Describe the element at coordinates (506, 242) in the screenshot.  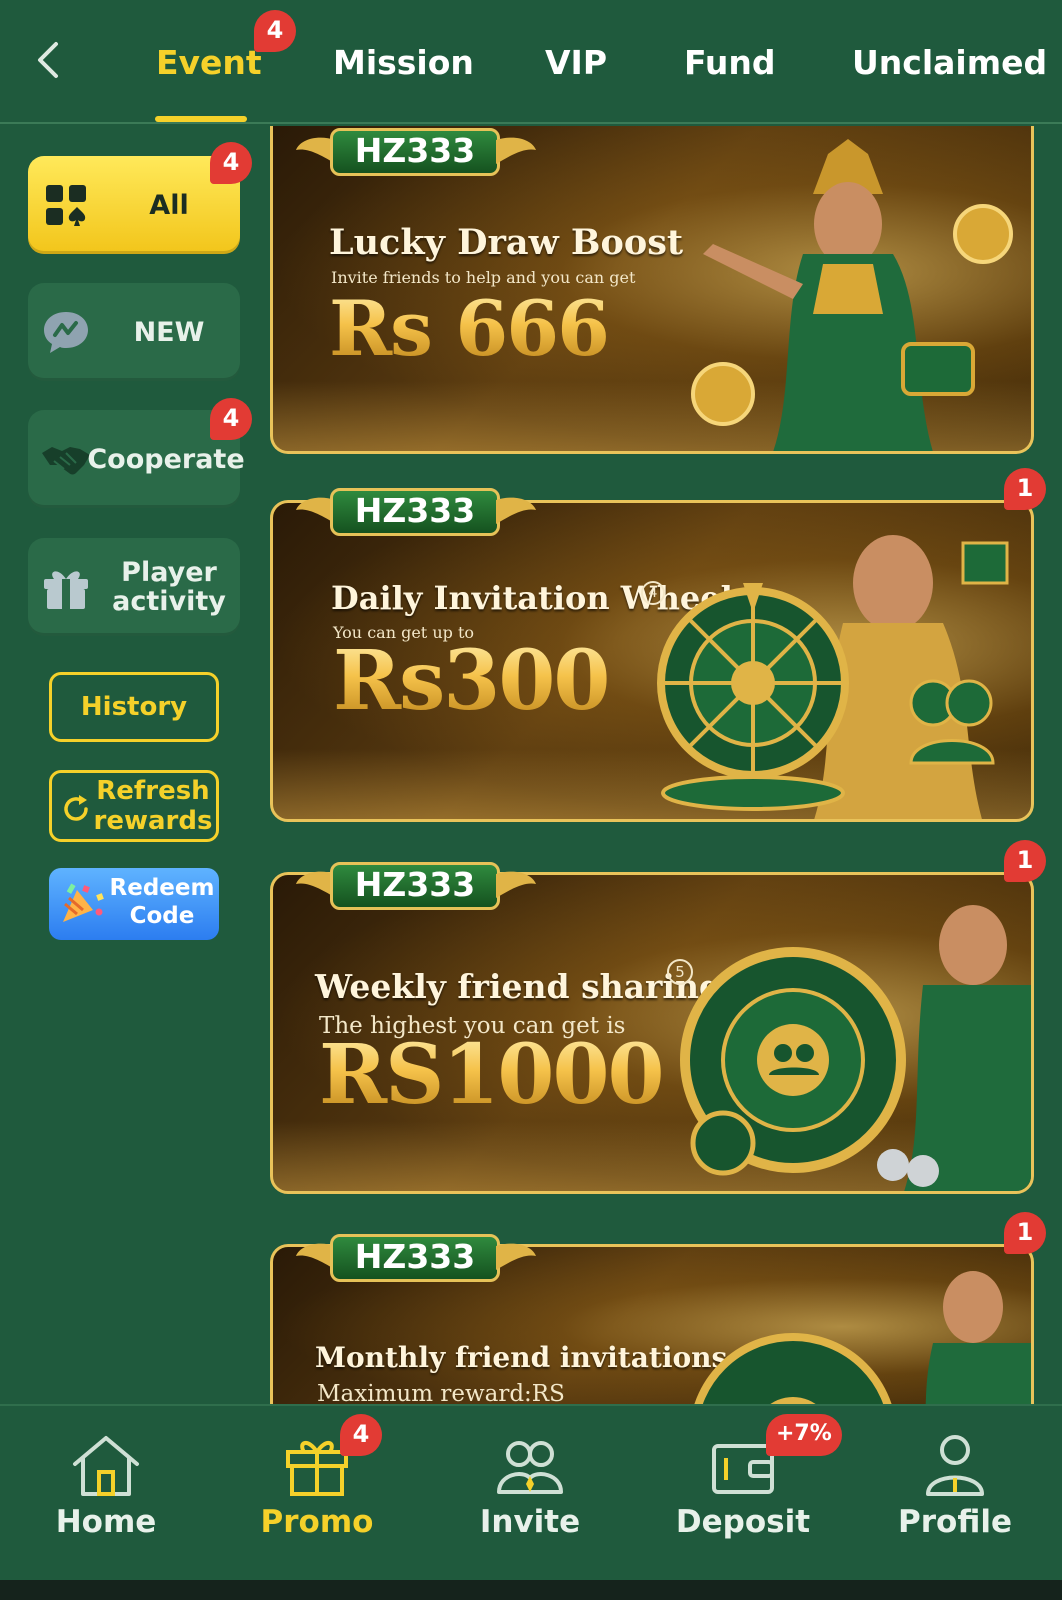
I see `banner-headline: Lucky Draw Boost` at that location.